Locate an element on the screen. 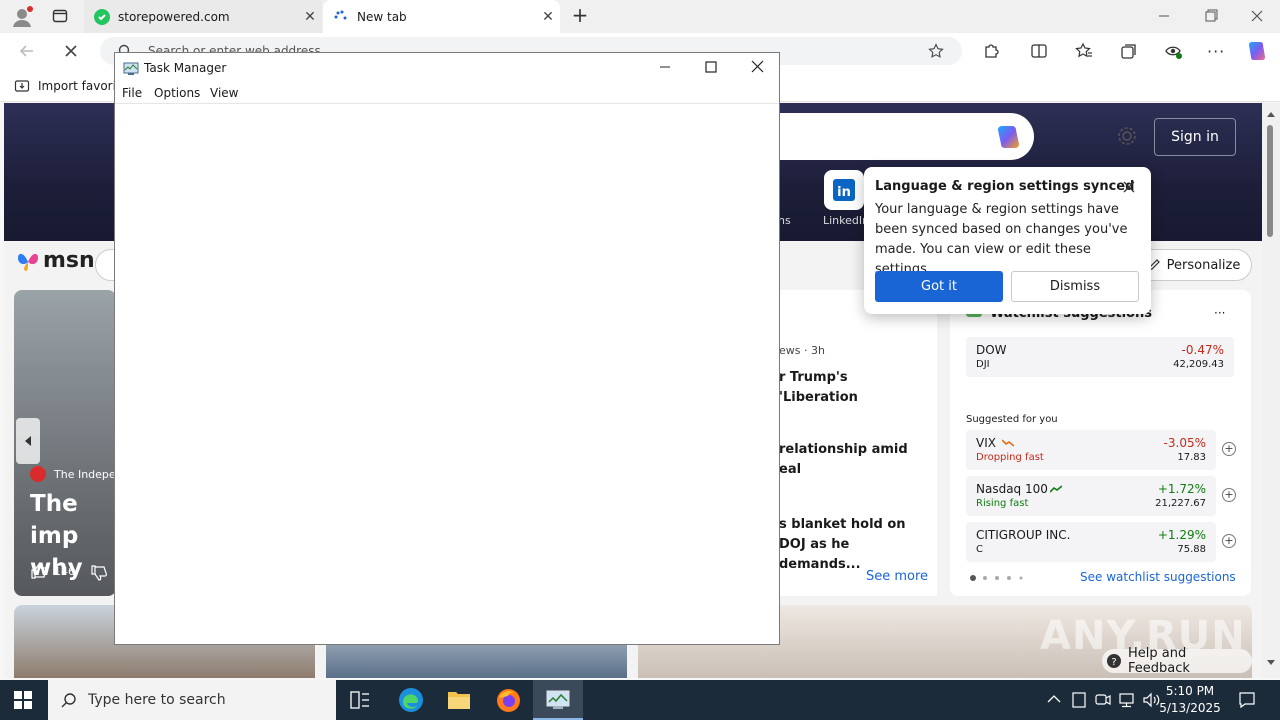 Image resolution: width=1280 pixels, height=720 pixels. stock-sub: C is located at coordinates (979, 549).